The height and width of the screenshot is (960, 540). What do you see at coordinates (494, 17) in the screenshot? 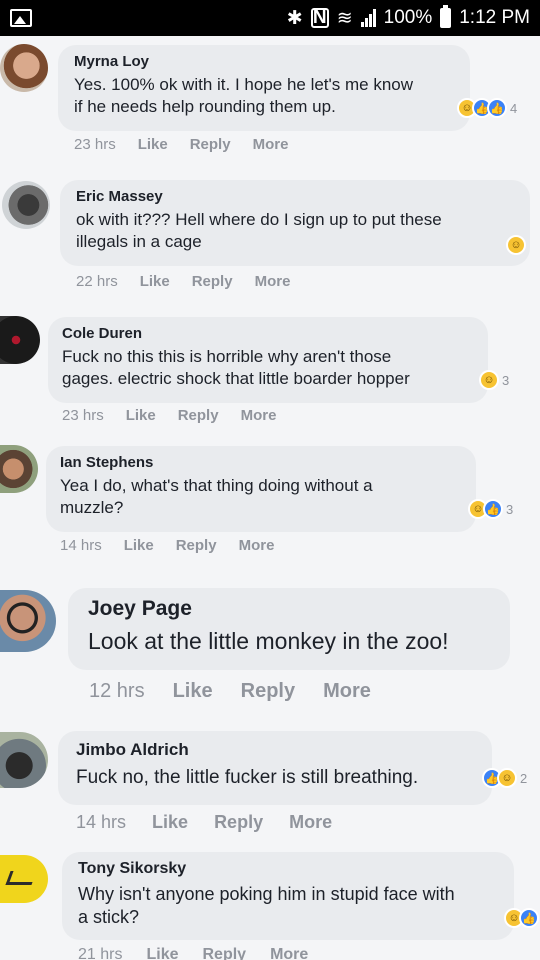
I see `clock: 1:12 PM` at bounding box center [494, 17].